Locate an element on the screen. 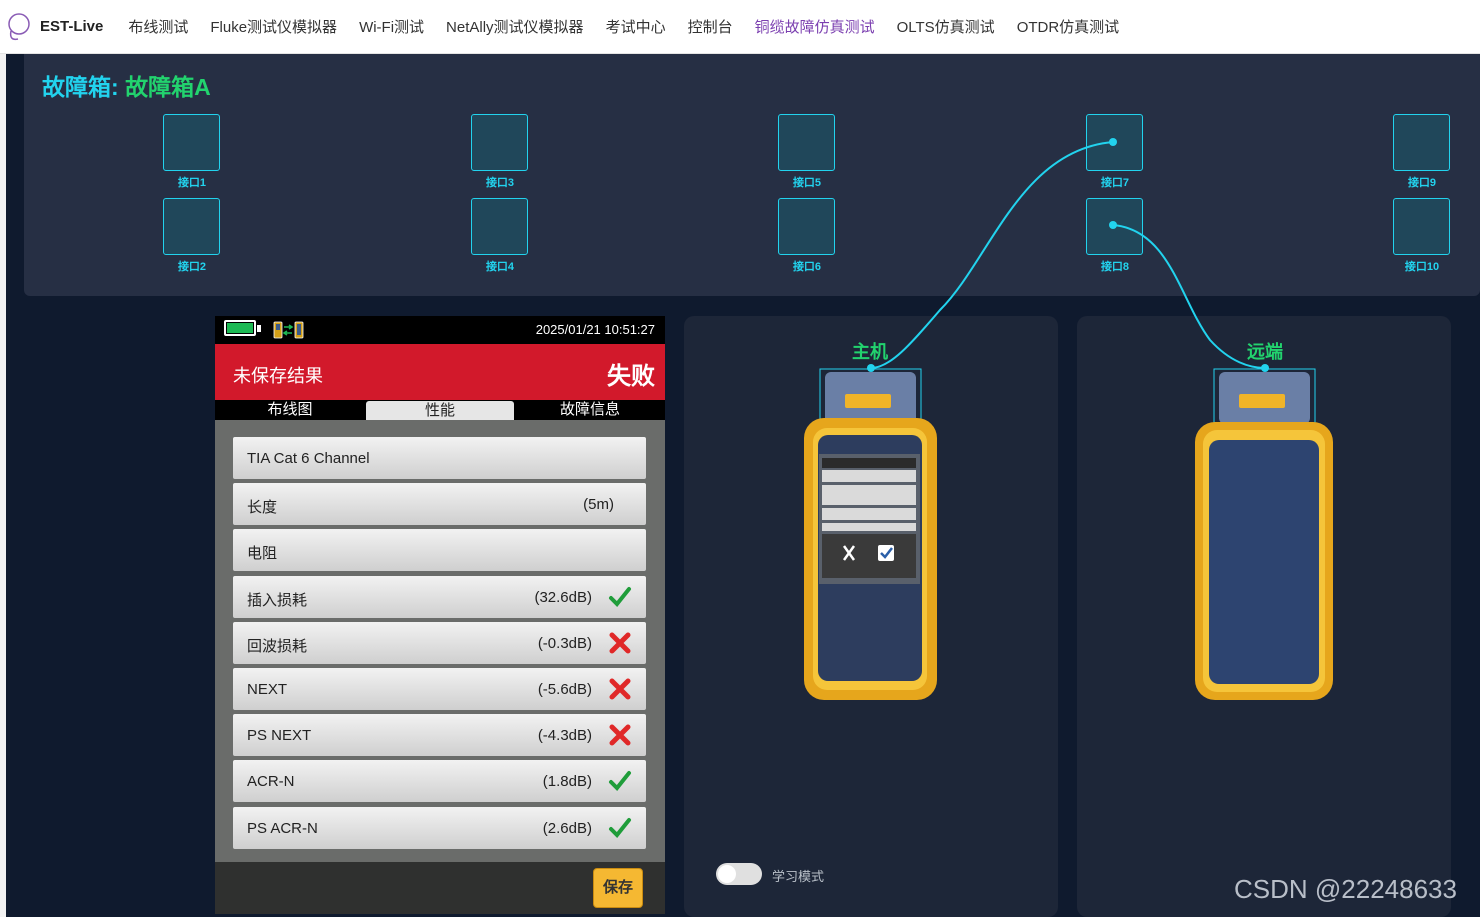  port-label: 接口6 is located at coordinates (807, 267).